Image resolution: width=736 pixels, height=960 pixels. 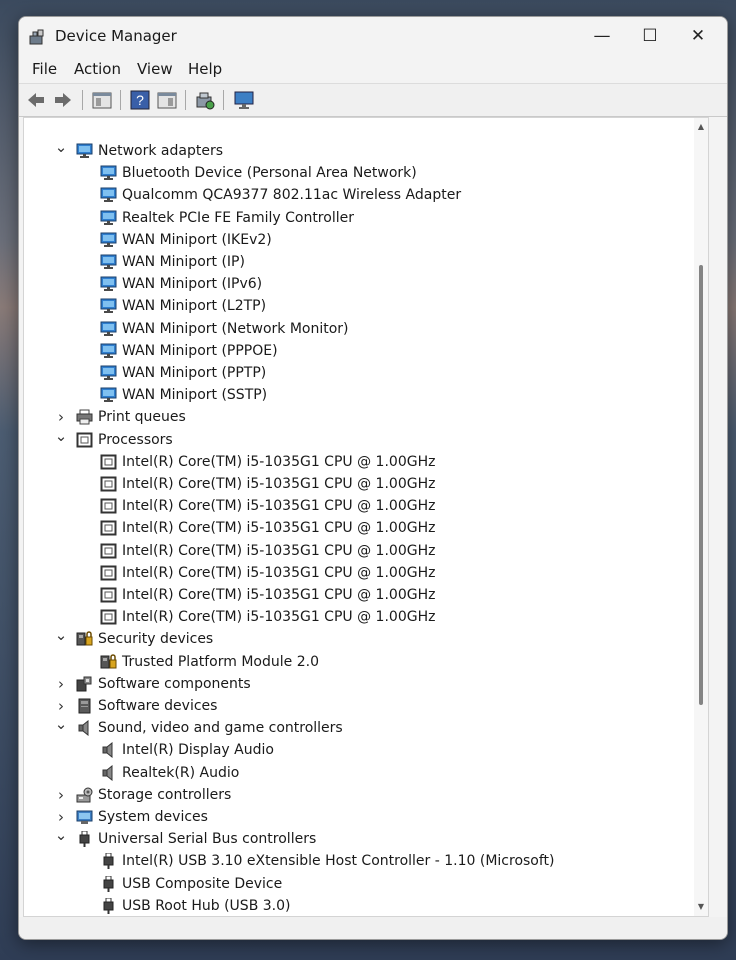 What do you see at coordinates (358, 218) in the screenshot?
I see `tree-device: Realtek PCIe FE Family Controller` at bounding box center [358, 218].